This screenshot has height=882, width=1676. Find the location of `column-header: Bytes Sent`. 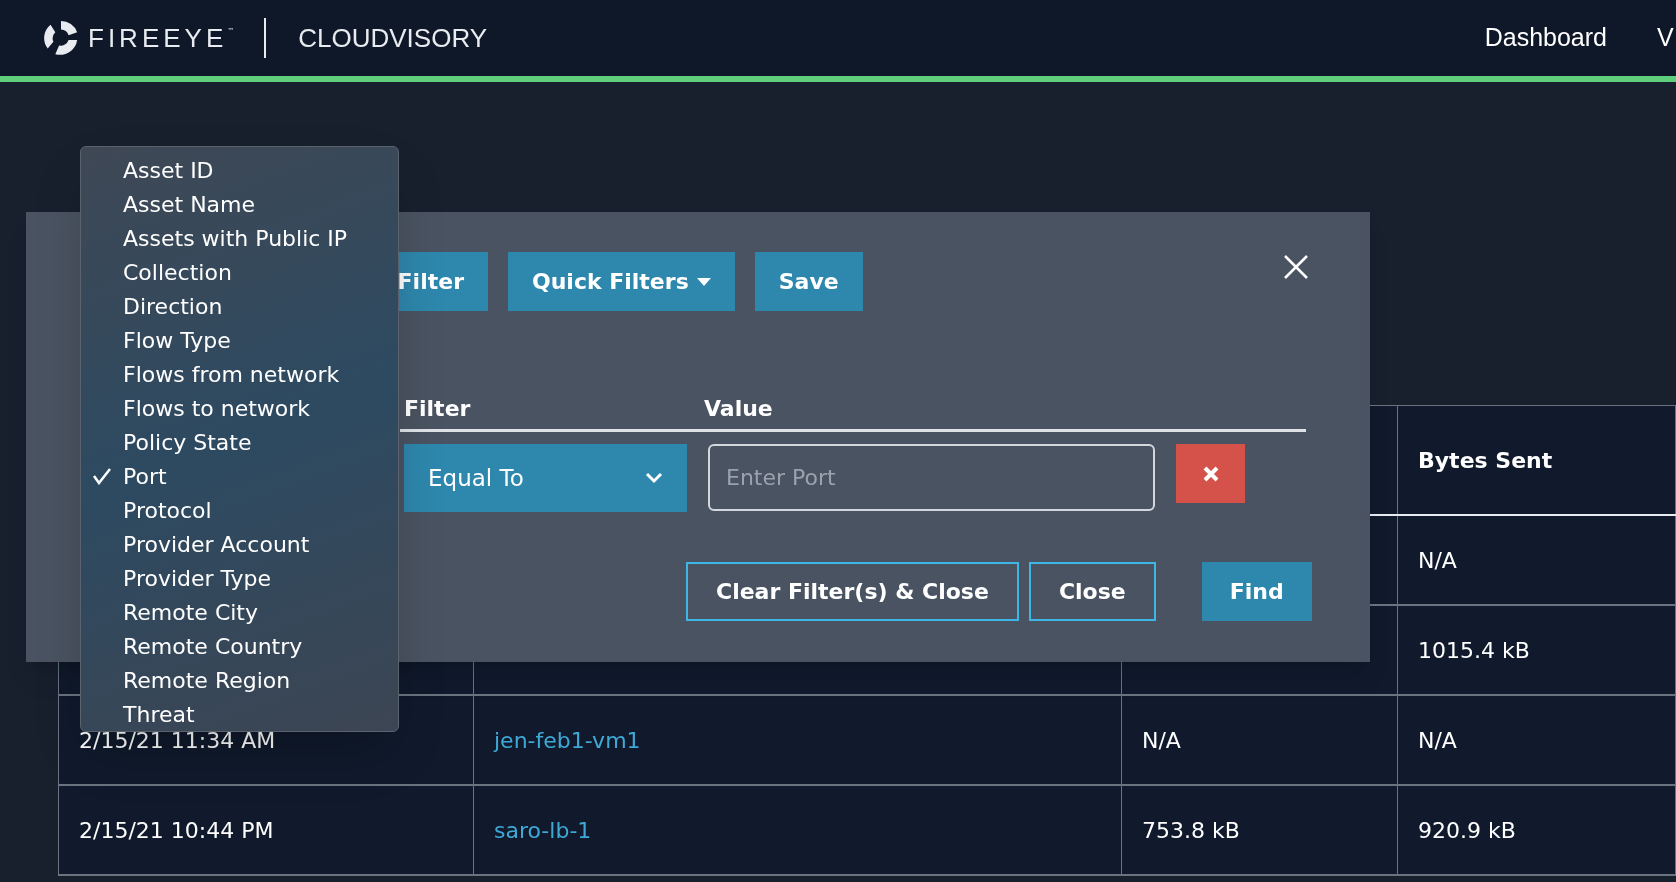

column-header: Bytes Sent is located at coordinates (1485, 460).